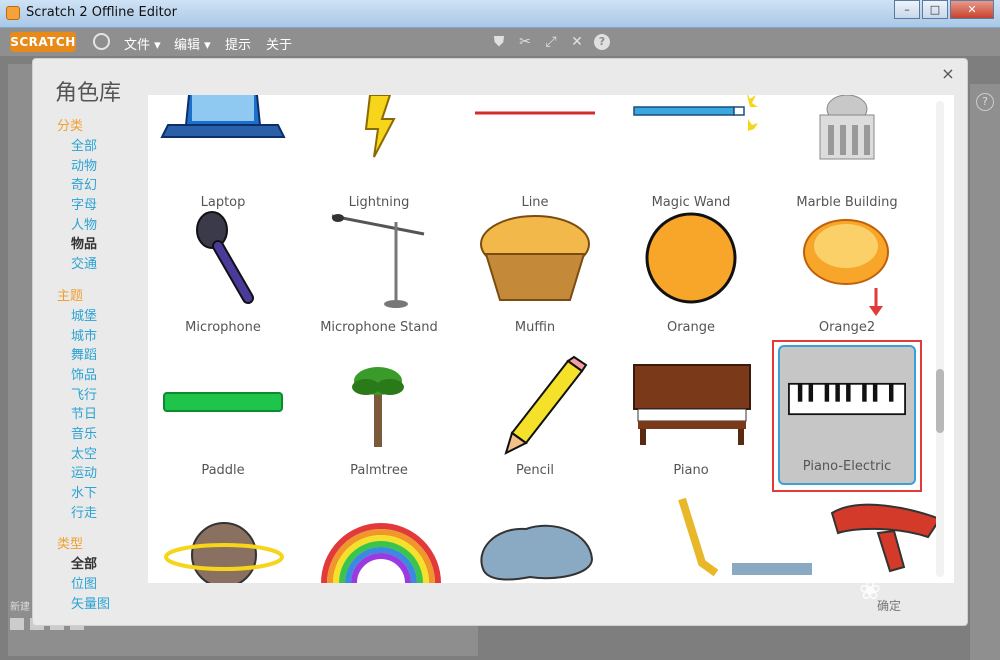 This screenshot has width=1000, height=660. I want to click on line-icon, so click(535, 113).